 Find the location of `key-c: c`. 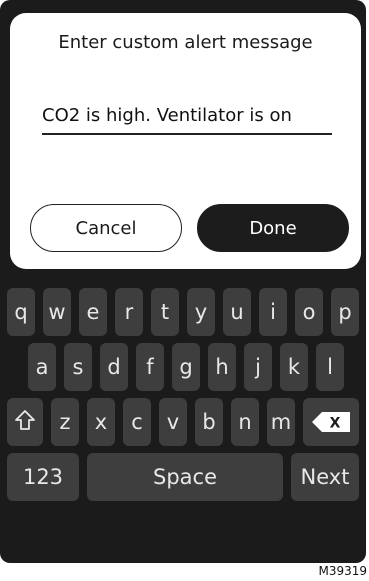

key-c: c is located at coordinates (137, 422).